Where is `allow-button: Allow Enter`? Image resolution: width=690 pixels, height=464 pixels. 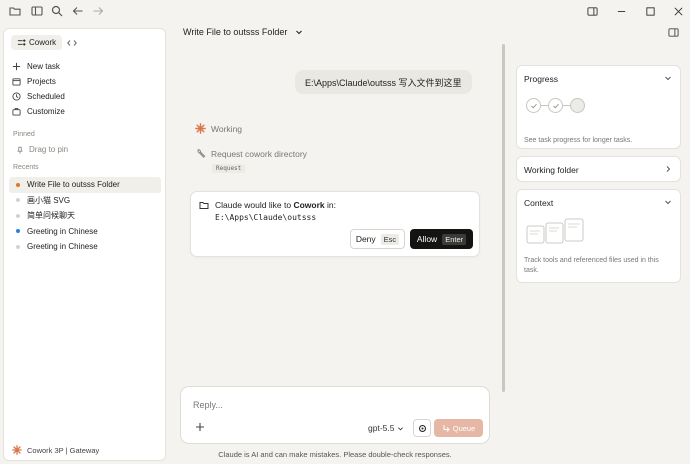 allow-button: Allow Enter is located at coordinates (441, 239).